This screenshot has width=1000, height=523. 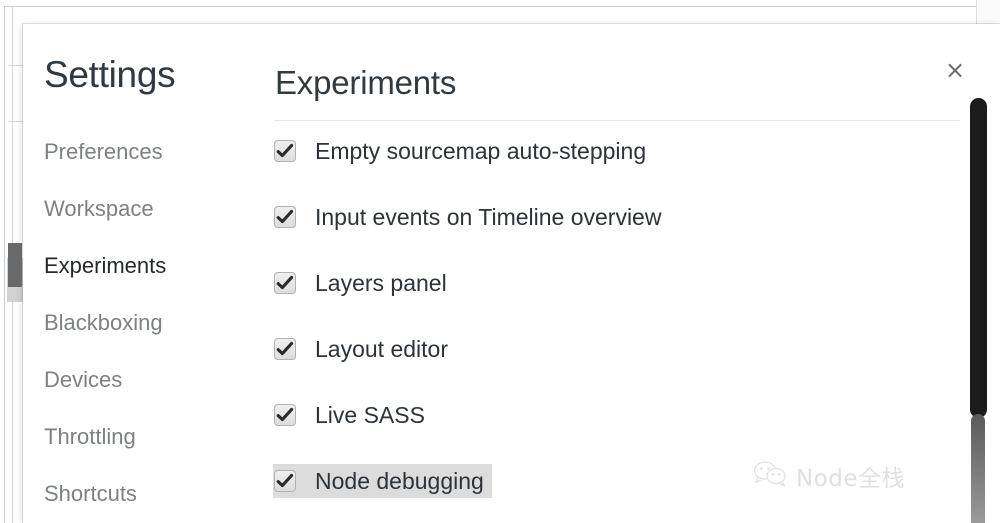 I want to click on sidebar-item-devices: Devices, so click(x=148, y=379).